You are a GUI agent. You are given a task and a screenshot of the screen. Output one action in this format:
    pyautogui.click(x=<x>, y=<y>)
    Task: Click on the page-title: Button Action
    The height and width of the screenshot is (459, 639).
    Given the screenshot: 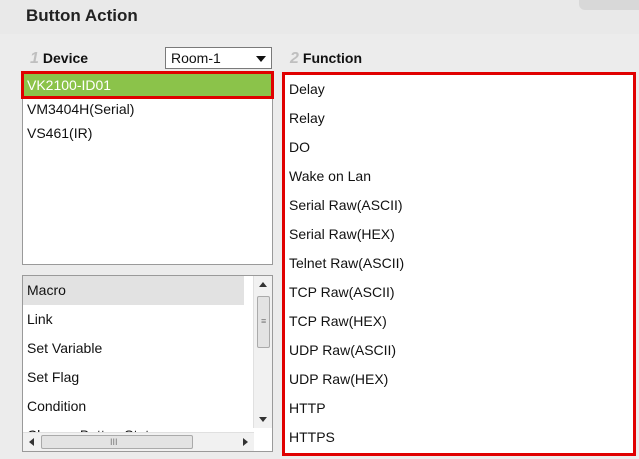 What is the action you would take?
    pyautogui.click(x=82, y=15)
    